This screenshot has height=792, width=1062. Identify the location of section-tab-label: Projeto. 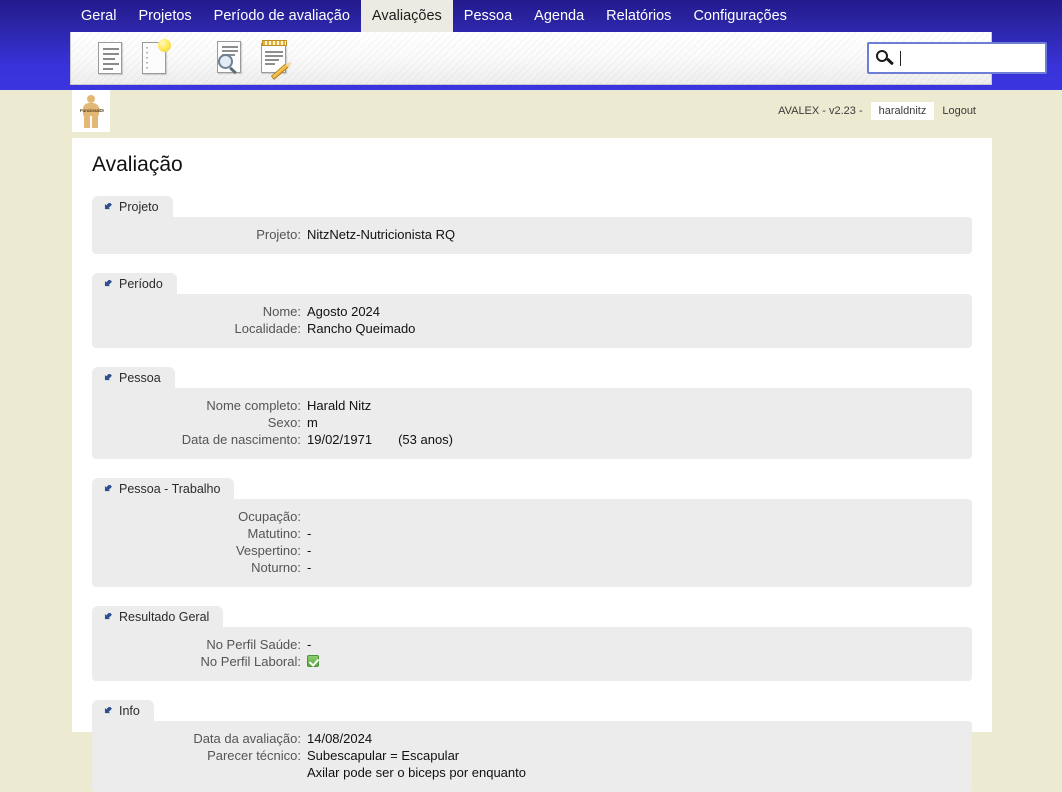
(139, 207).